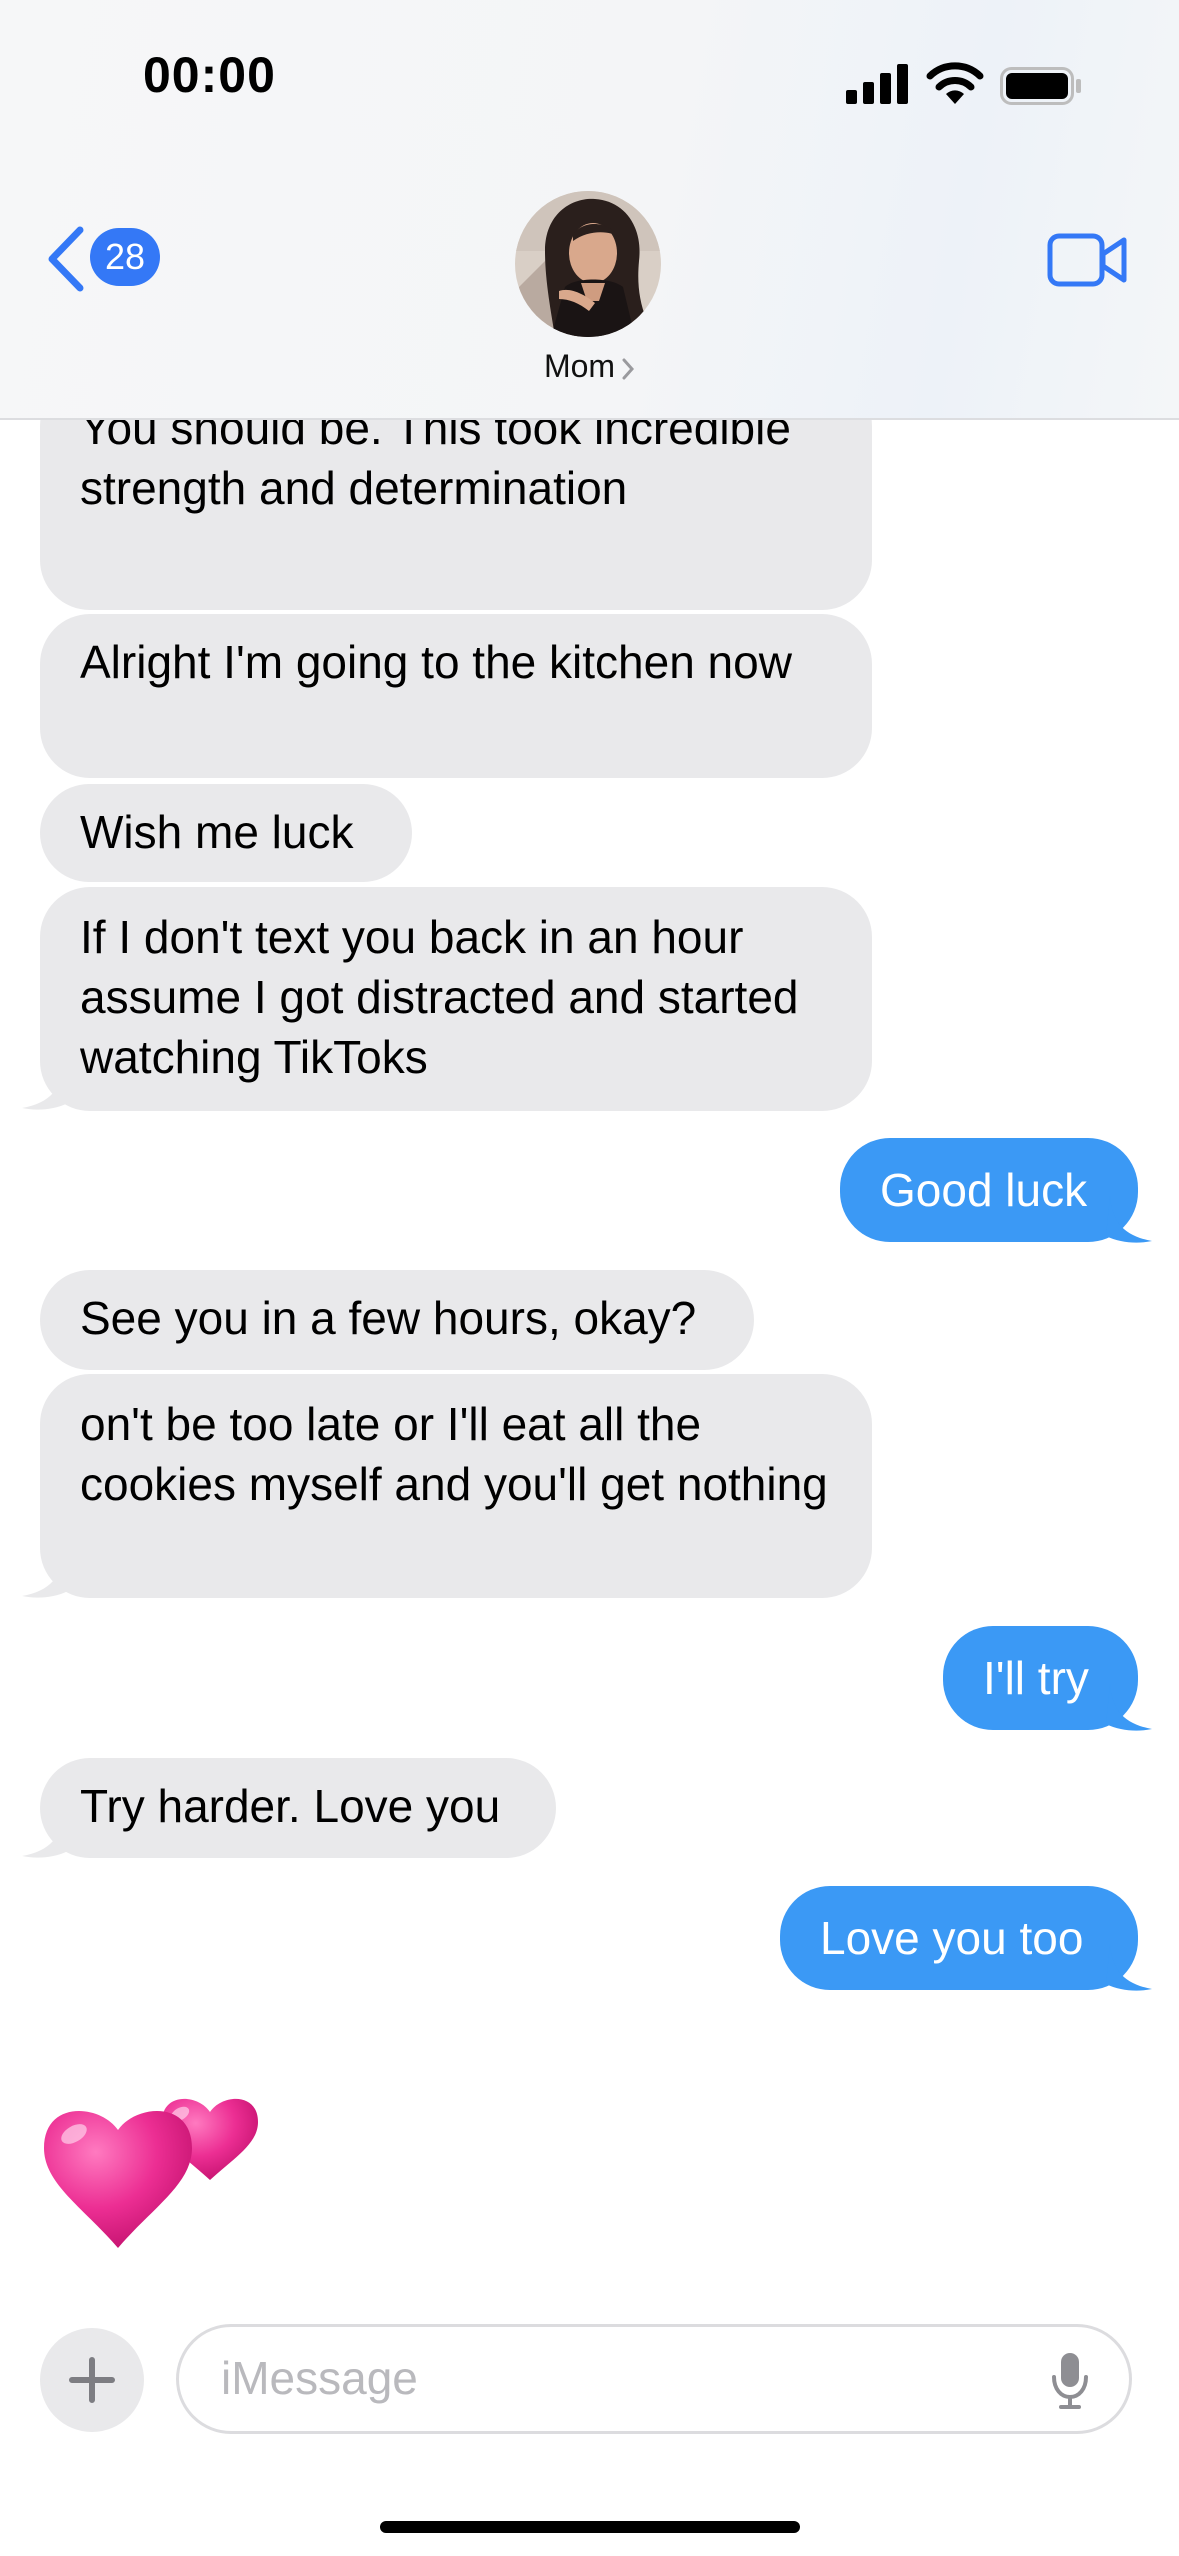 Image resolution: width=1179 pixels, height=2556 pixels. What do you see at coordinates (456, 696) in the screenshot?
I see `message-bubble-received: Alright I'm going to the kitchen now` at bounding box center [456, 696].